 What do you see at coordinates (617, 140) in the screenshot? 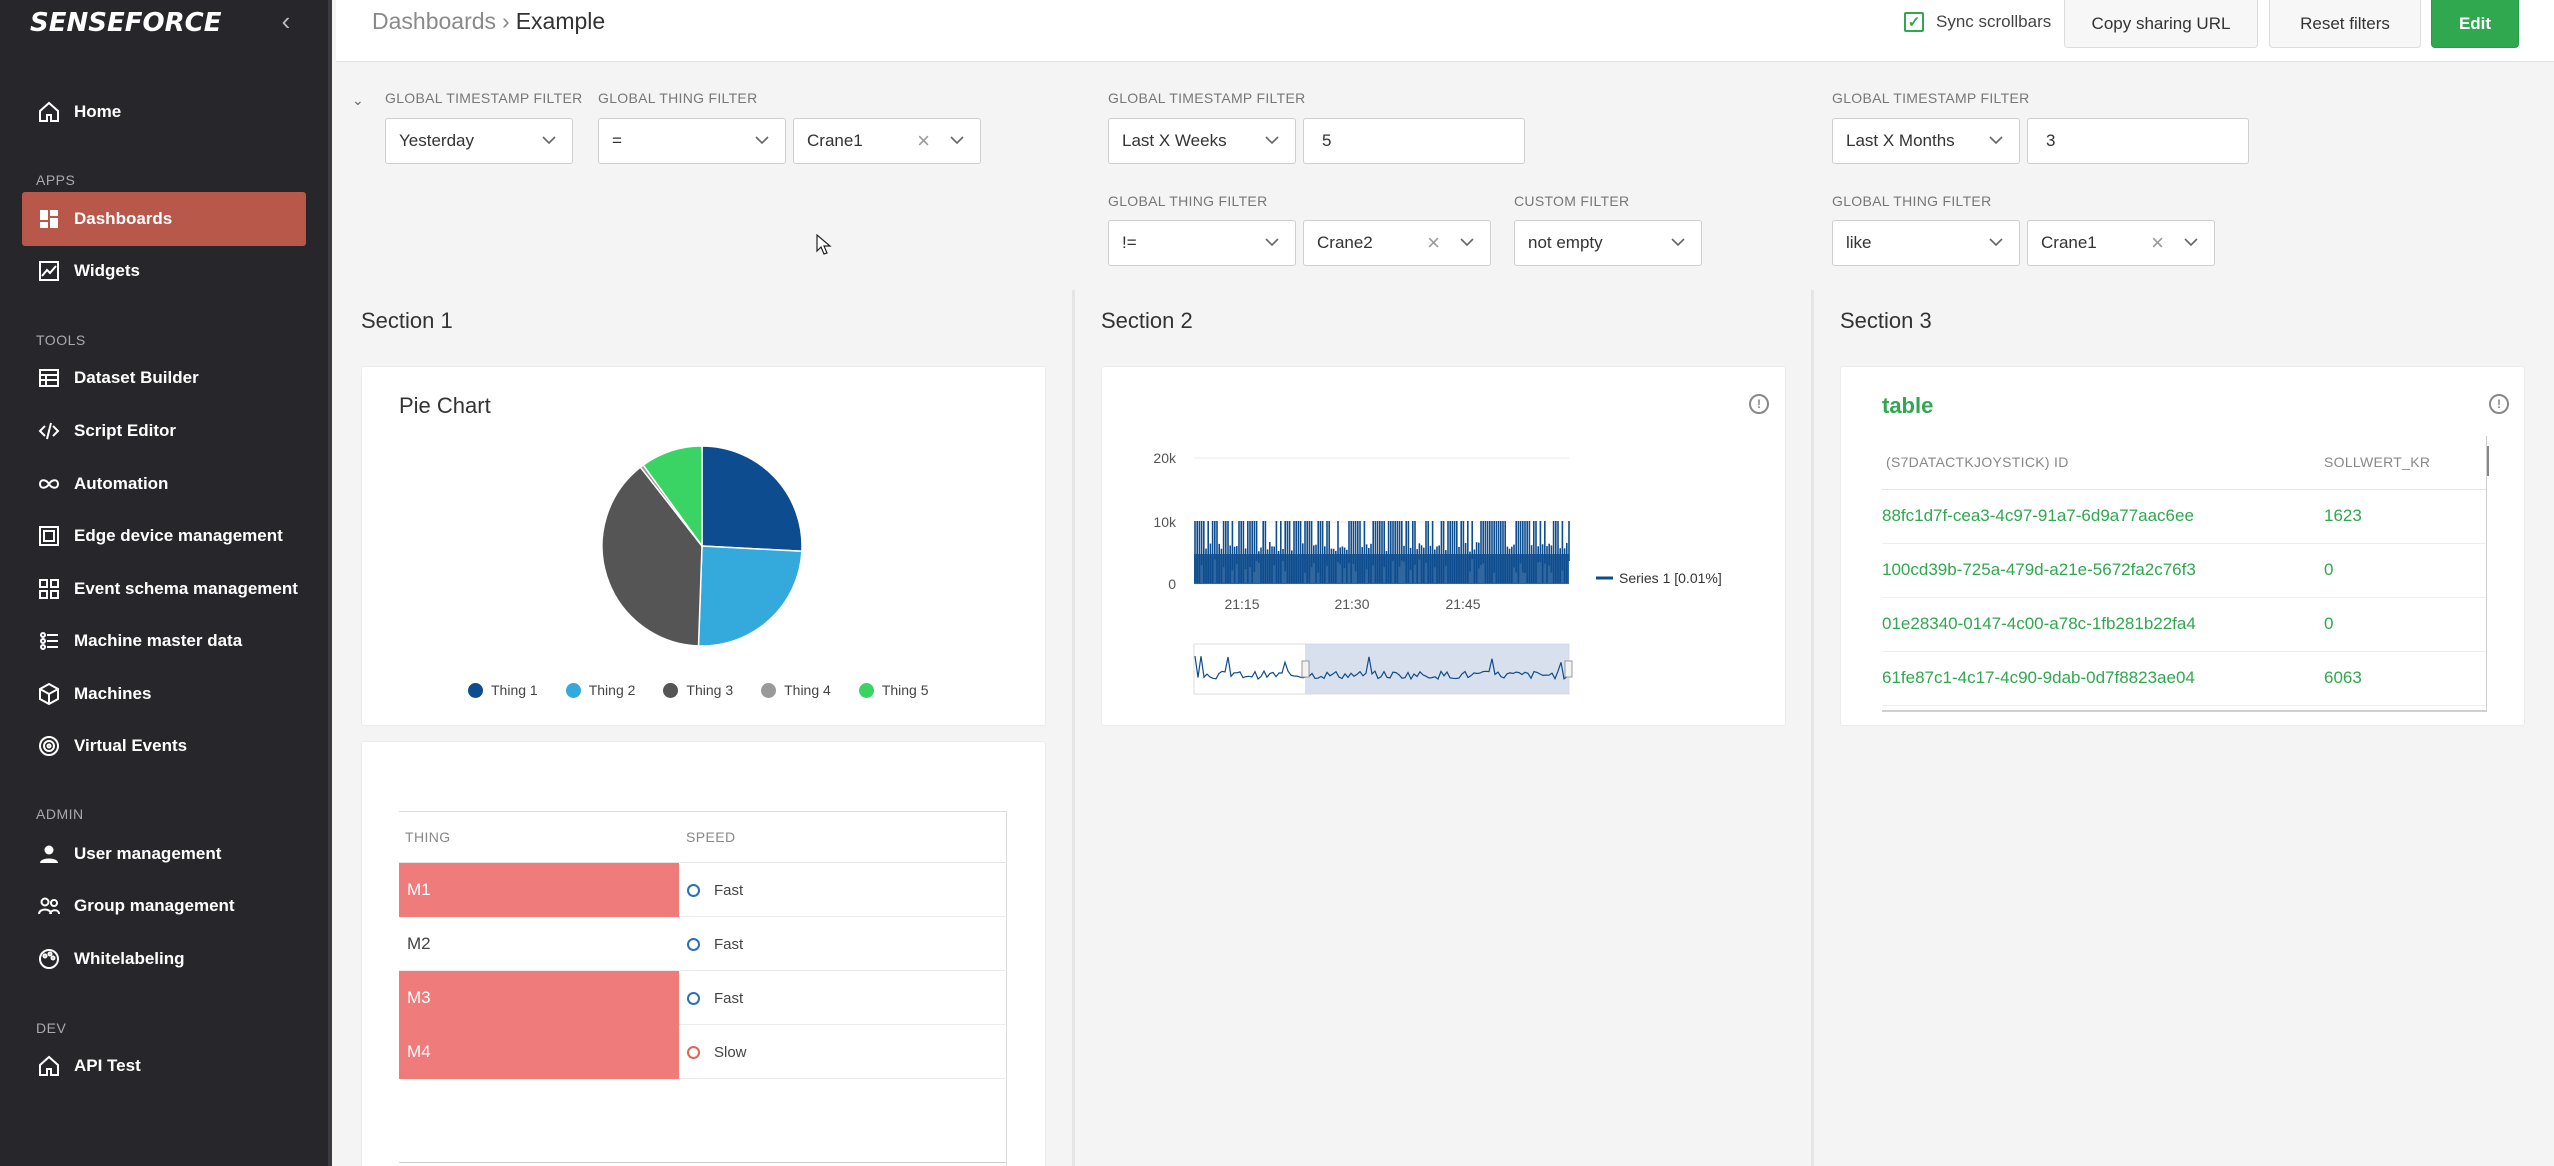
I see `select-value: =` at bounding box center [617, 140].